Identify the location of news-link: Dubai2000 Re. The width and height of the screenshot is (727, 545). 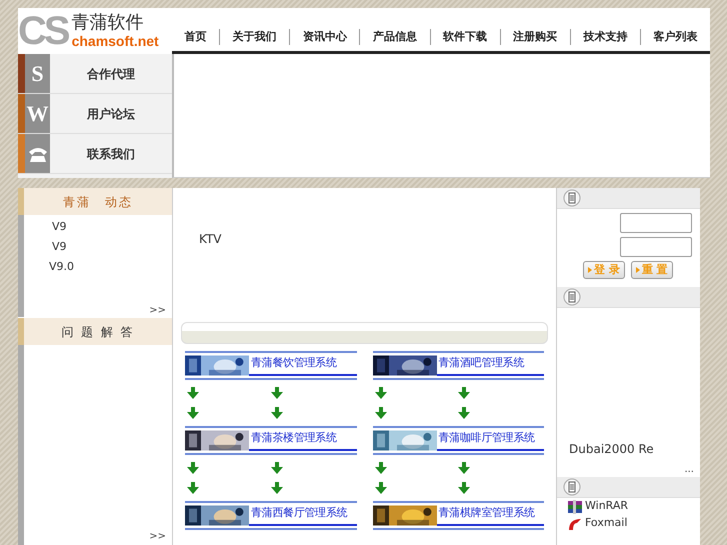
(634, 449).